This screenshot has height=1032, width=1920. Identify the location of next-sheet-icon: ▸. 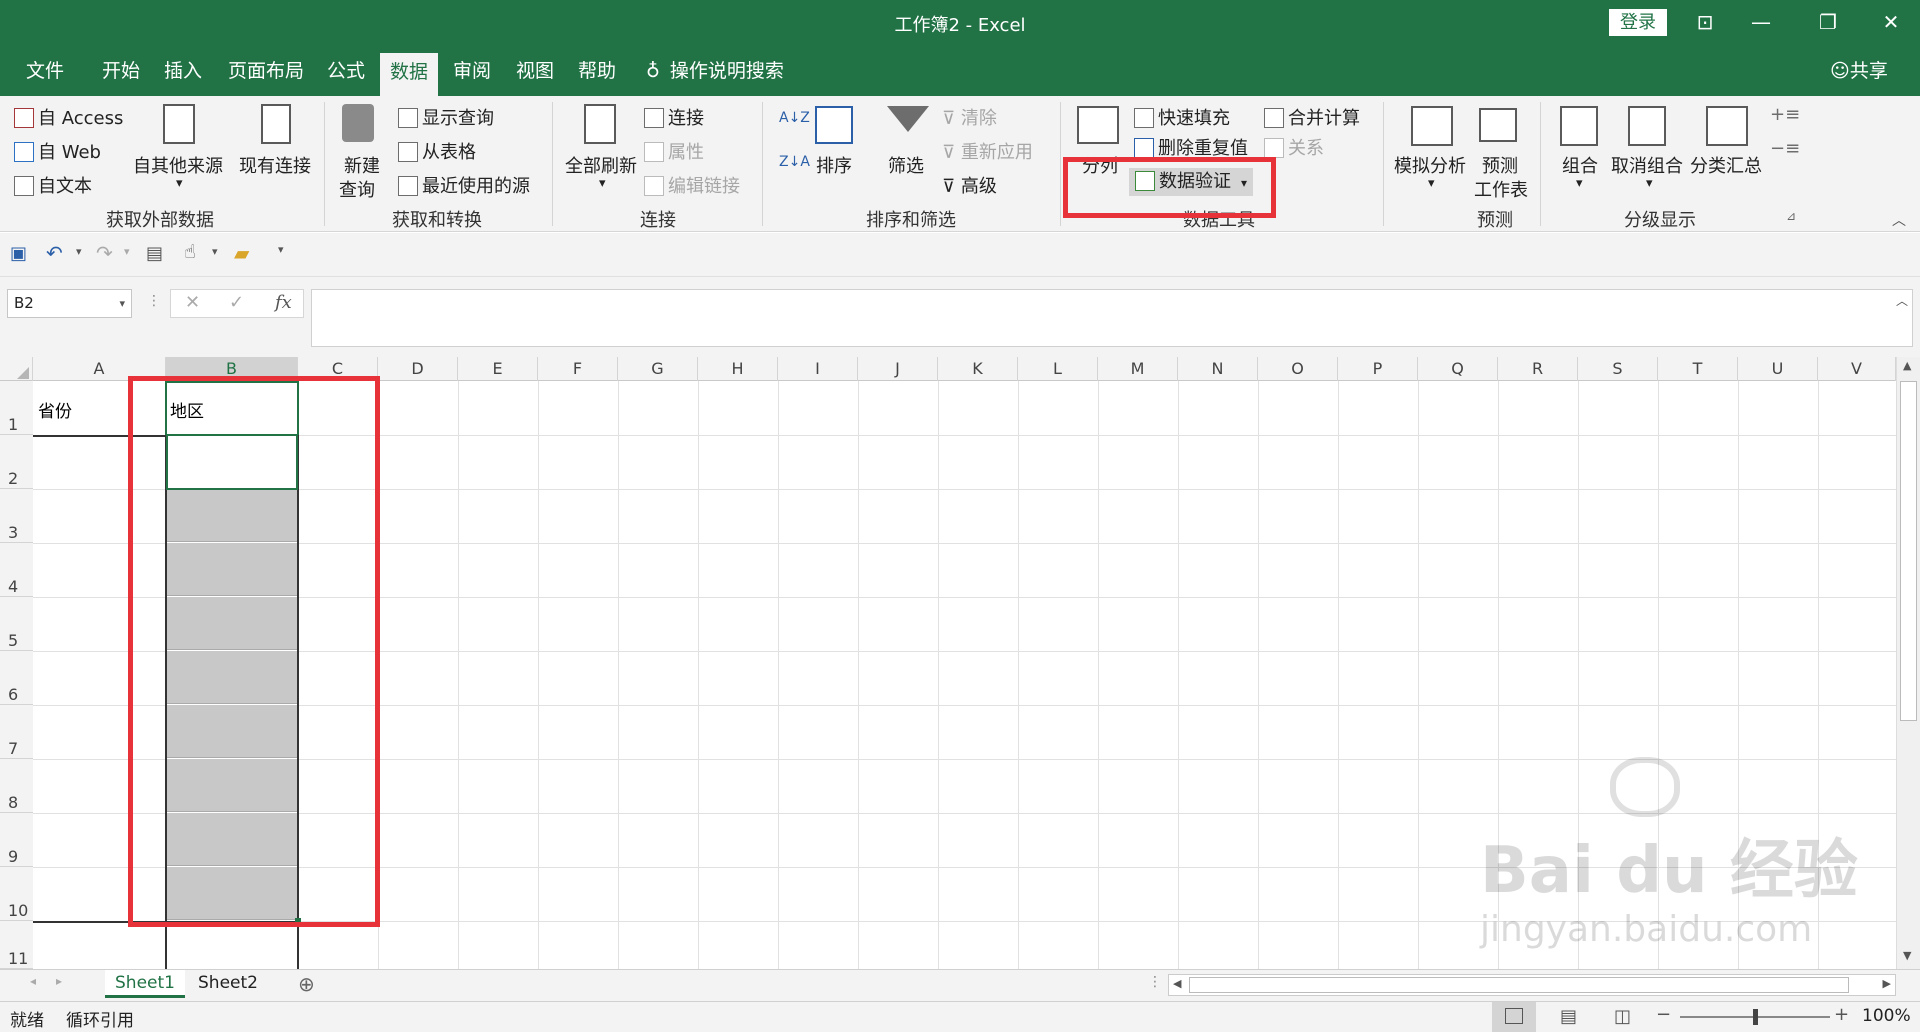
(59, 981).